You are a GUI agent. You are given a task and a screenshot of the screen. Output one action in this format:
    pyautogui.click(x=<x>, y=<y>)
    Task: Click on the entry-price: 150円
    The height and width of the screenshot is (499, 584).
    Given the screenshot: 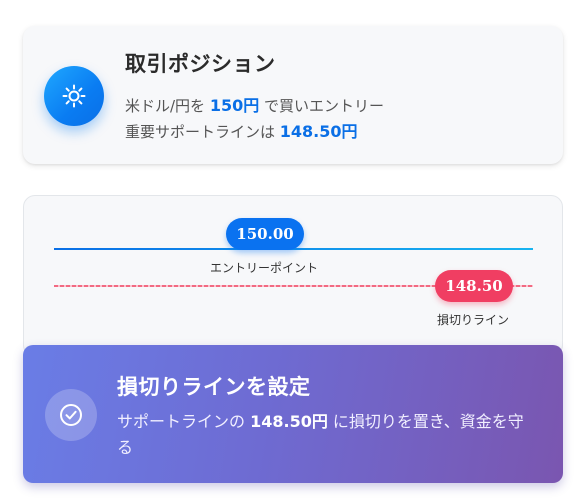 What is the action you would take?
    pyautogui.click(x=234, y=105)
    